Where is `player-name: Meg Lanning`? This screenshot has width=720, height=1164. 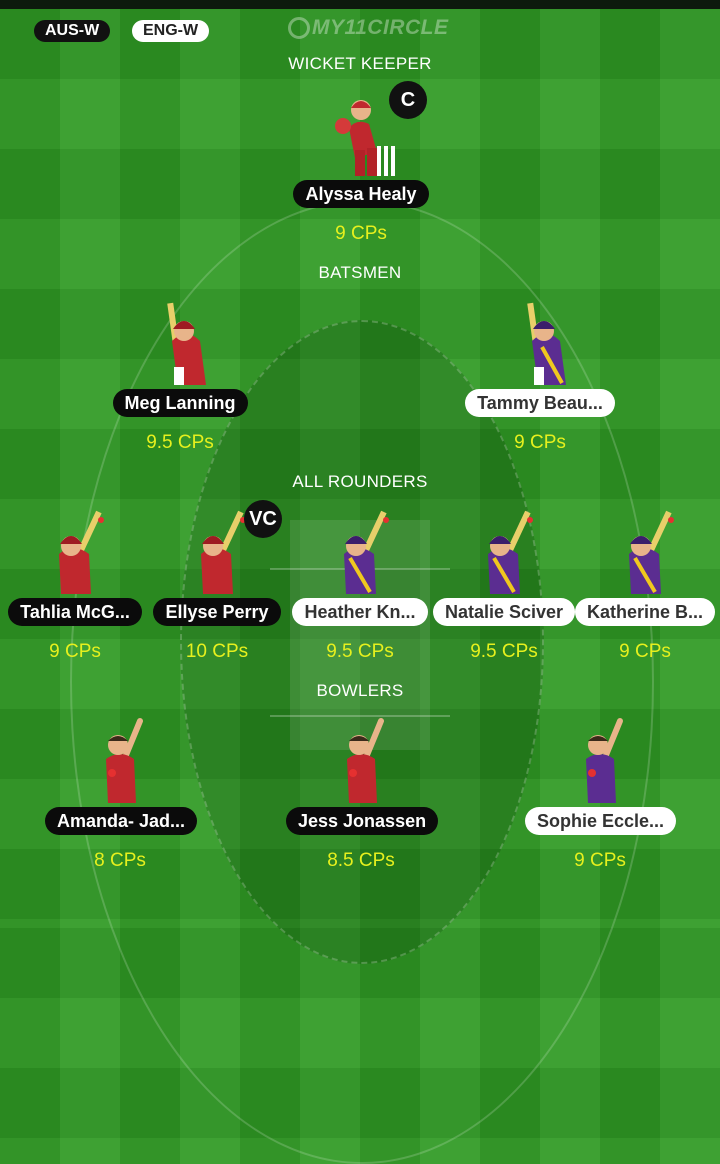 player-name: Meg Lanning is located at coordinates (180, 403).